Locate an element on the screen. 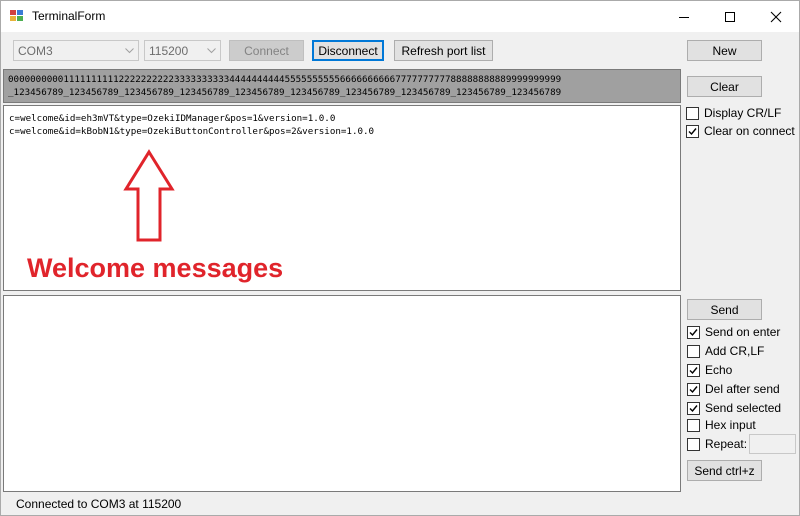 This screenshot has height=516, width=800. status-text: Connected to COM3 at 115200 is located at coordinates (99, 504).